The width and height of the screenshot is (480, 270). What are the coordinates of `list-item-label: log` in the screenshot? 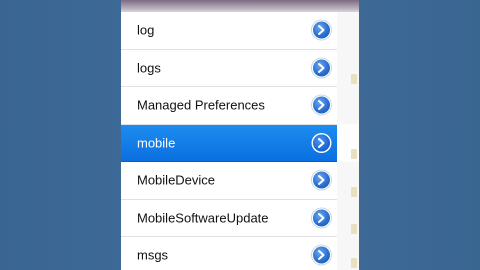 It's located at (146, 30).